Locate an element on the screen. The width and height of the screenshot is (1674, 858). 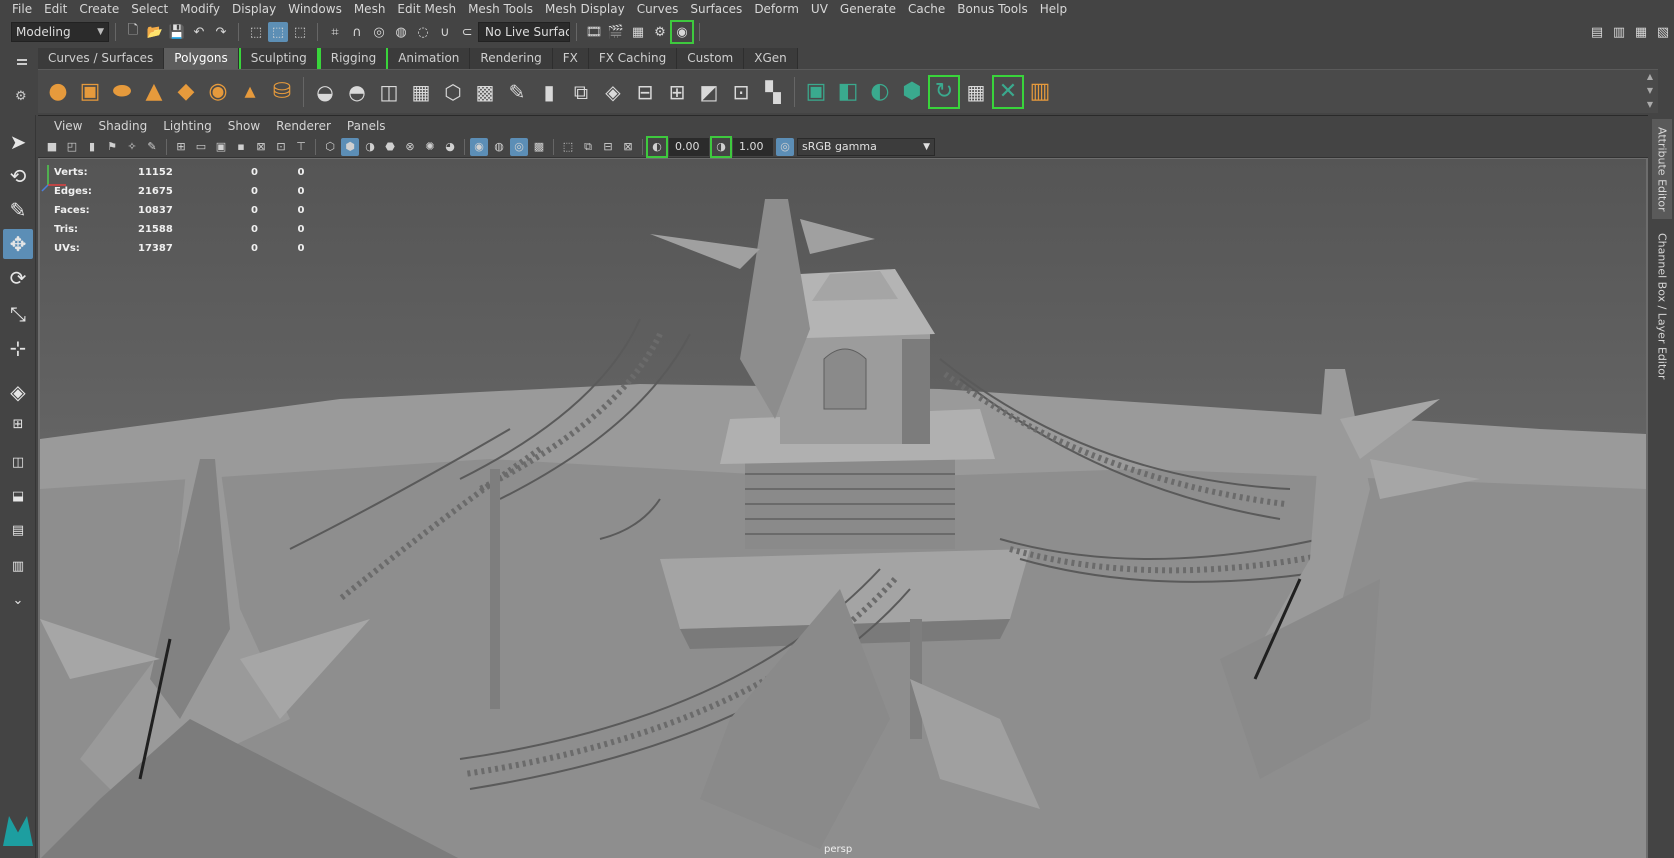
tab-custom: Custom is located at coordinates (711, 58).